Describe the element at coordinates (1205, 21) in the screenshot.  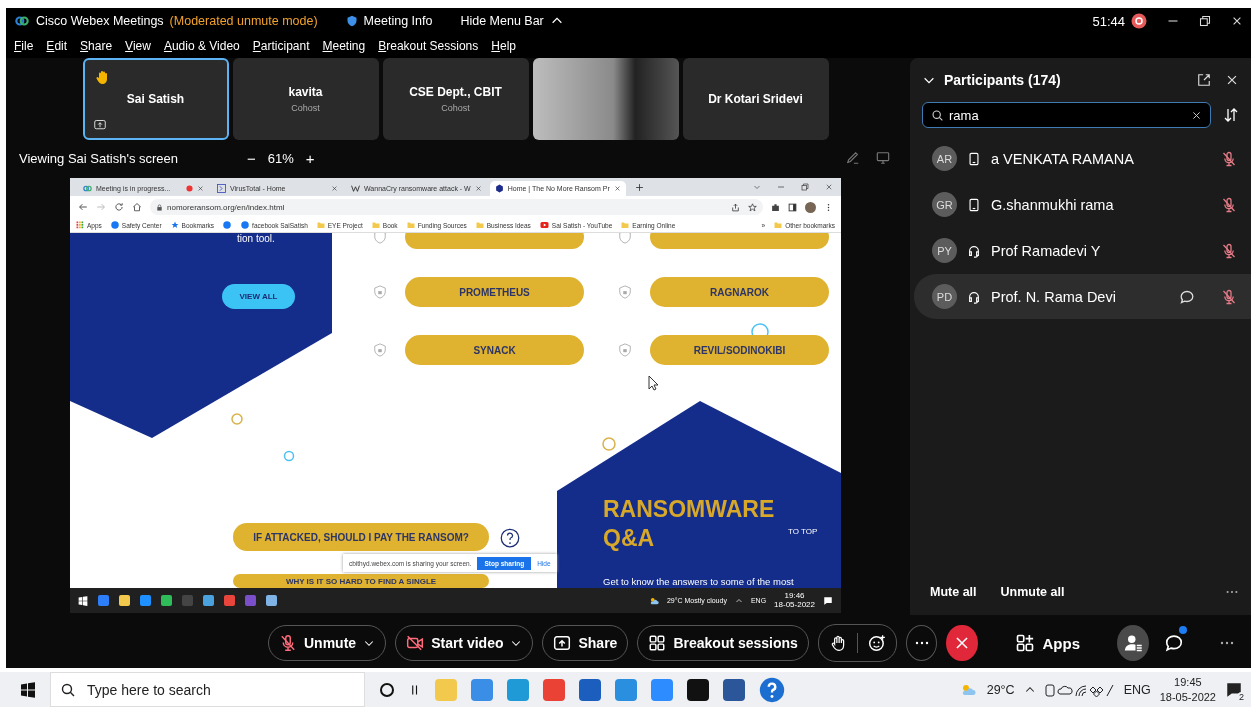
I see `restore-icon` at that location.